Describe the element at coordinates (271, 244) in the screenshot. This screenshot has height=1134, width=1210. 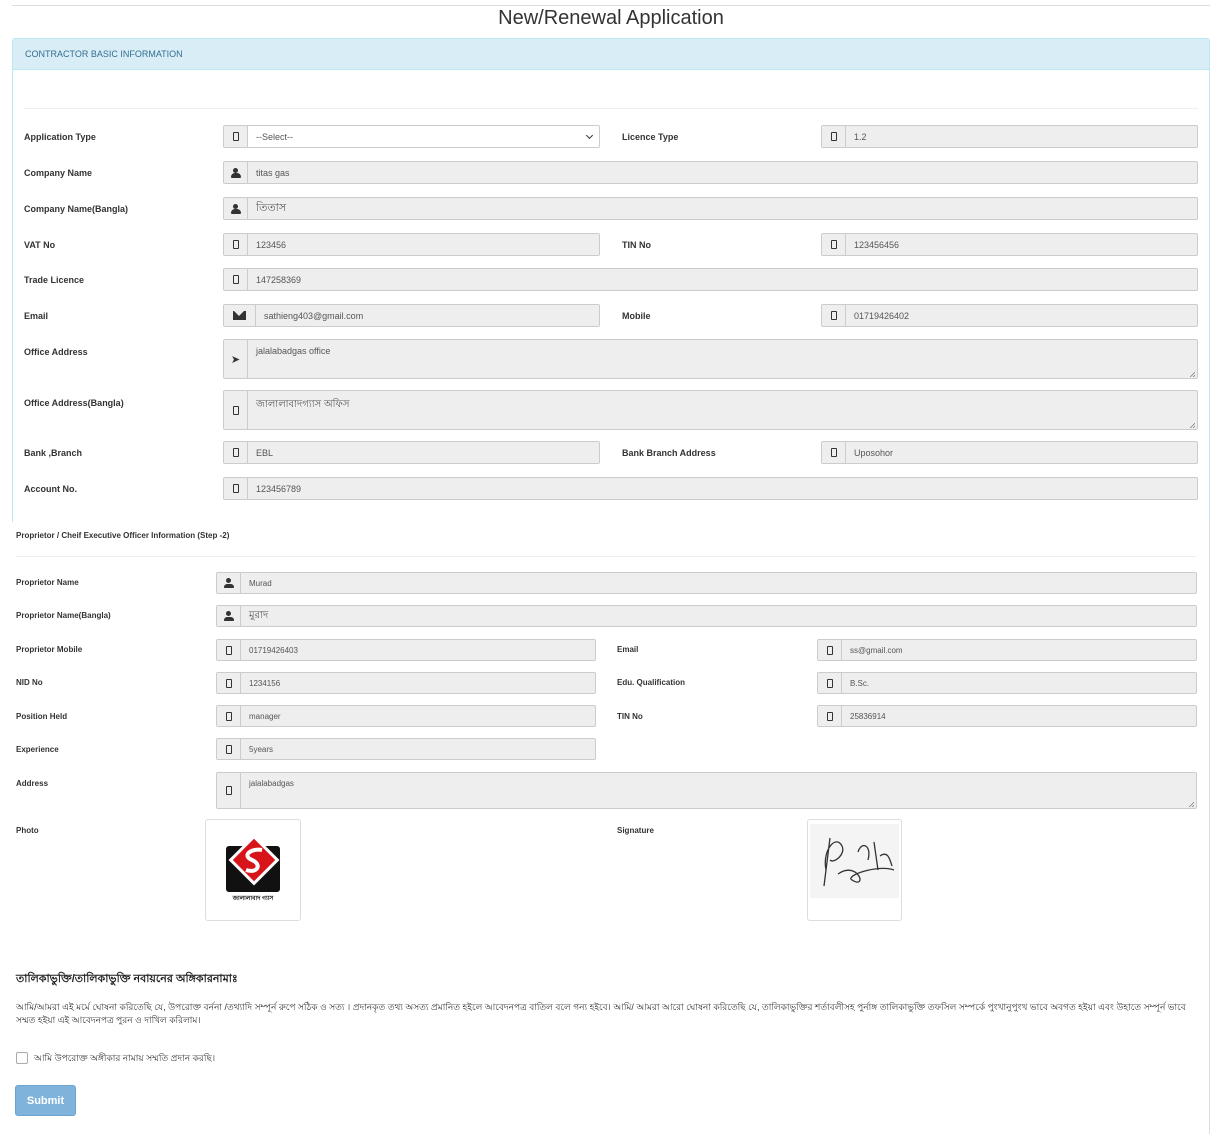
I see `vat-no-value: 123456` at that location.